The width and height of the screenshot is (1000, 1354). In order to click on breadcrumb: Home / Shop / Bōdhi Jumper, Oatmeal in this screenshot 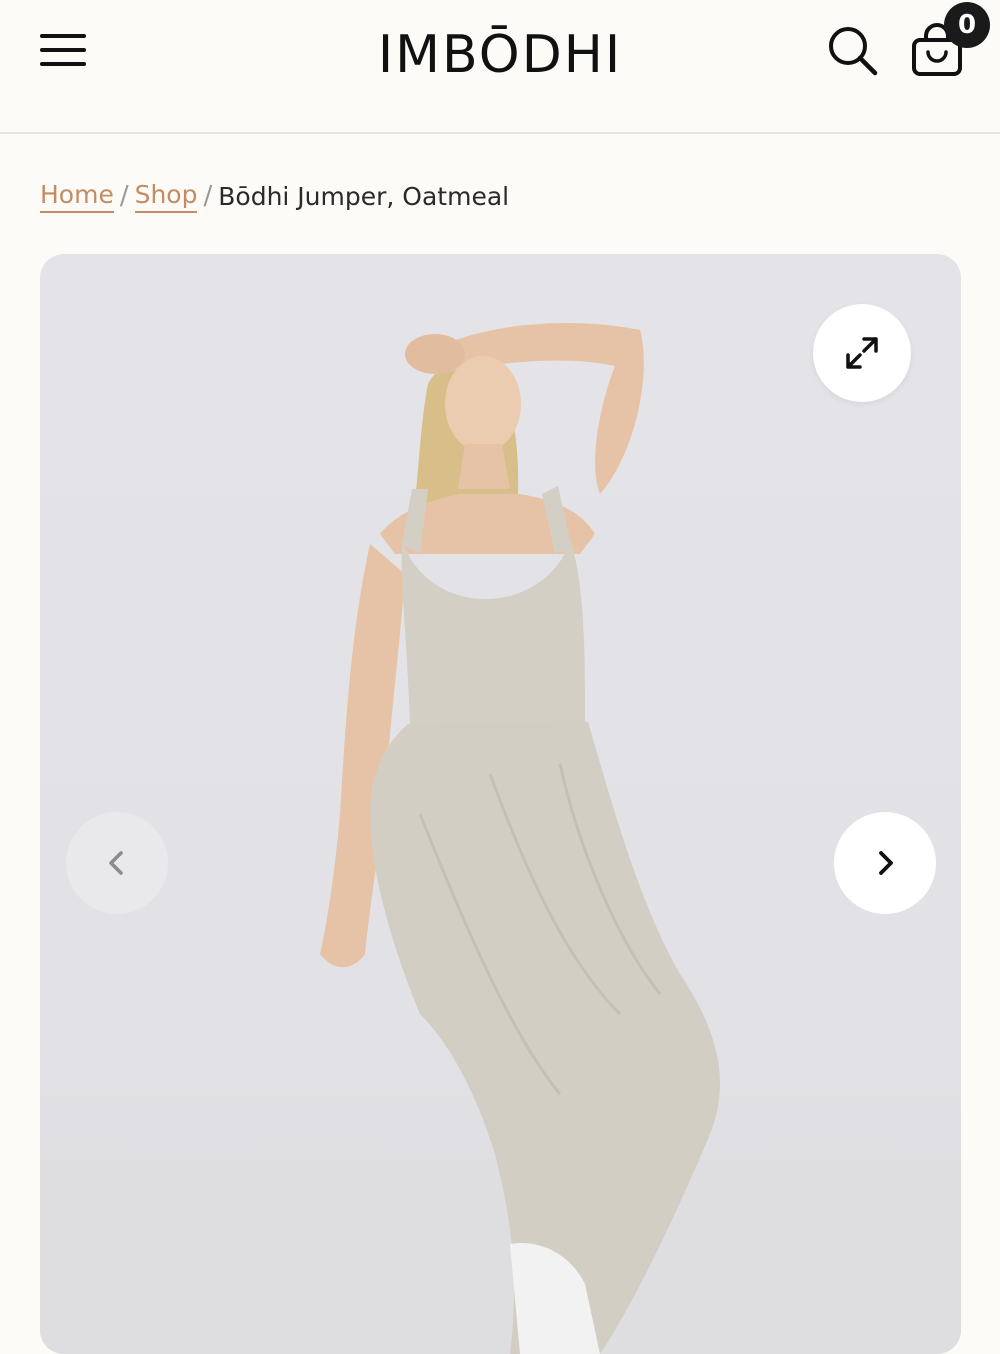, I will do `click(274, 196)`.